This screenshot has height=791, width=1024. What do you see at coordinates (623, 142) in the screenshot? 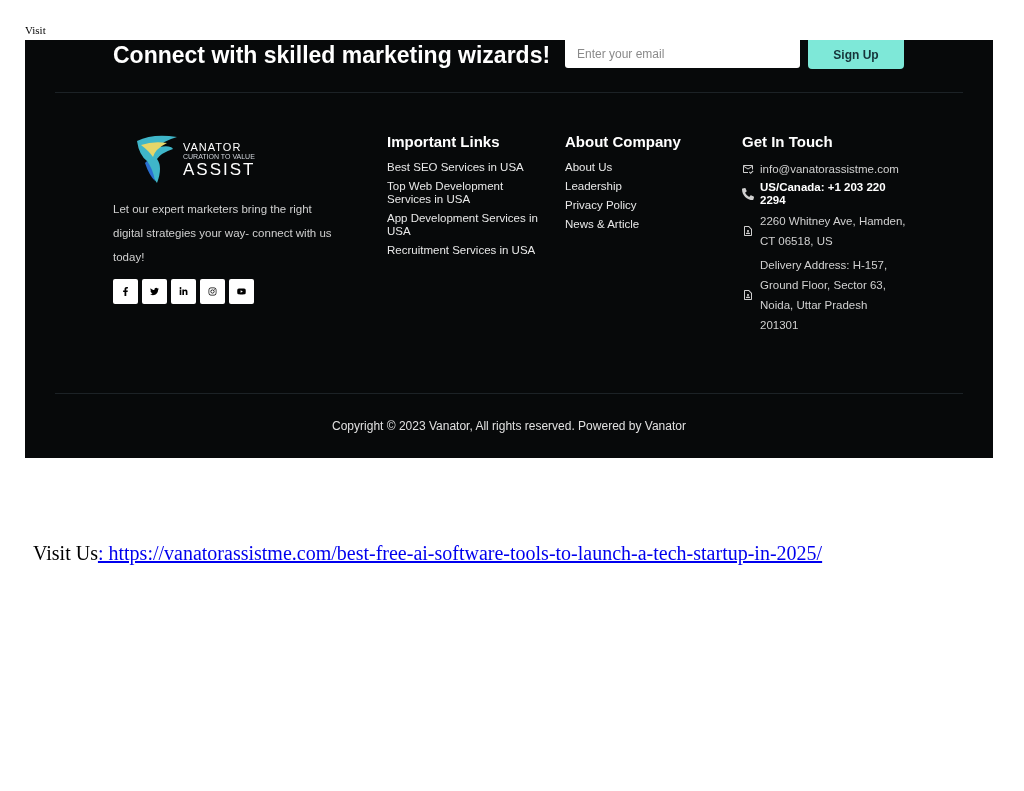
I see `column-title: About Company` at bounding box center [623, 142].